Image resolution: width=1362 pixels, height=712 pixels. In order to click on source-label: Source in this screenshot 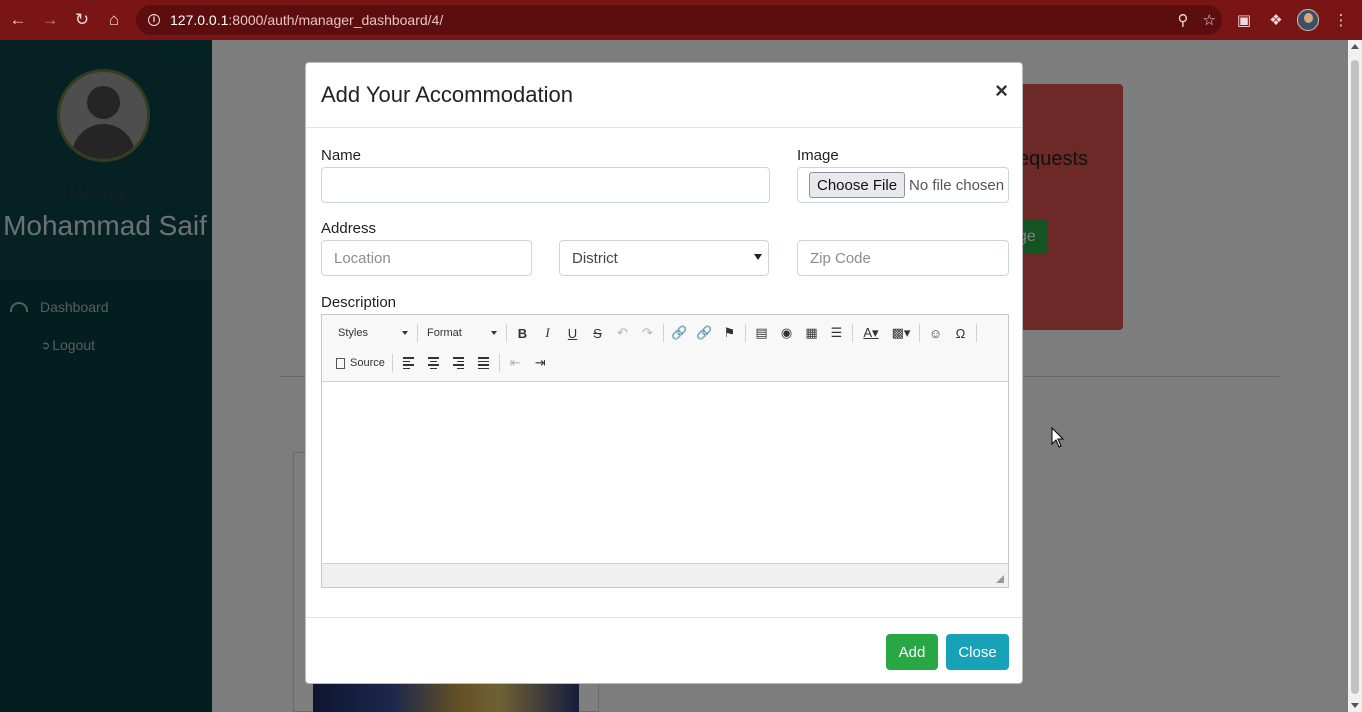, I will do `click(367, 363)`.